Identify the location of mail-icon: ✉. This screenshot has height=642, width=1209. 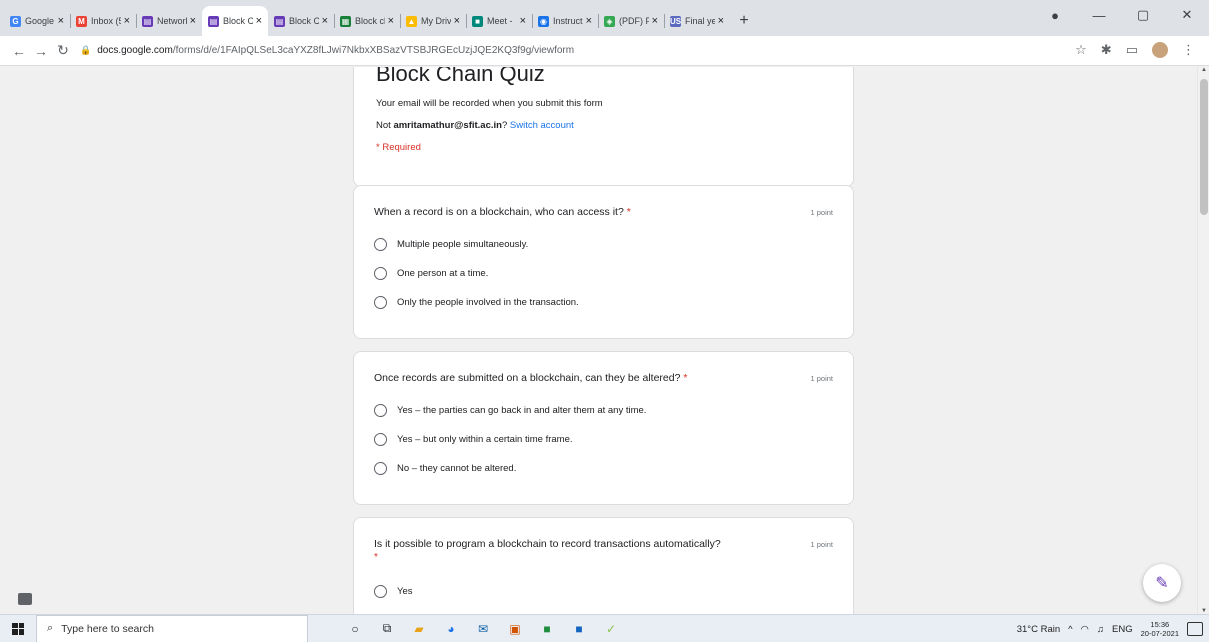
(483, 629).